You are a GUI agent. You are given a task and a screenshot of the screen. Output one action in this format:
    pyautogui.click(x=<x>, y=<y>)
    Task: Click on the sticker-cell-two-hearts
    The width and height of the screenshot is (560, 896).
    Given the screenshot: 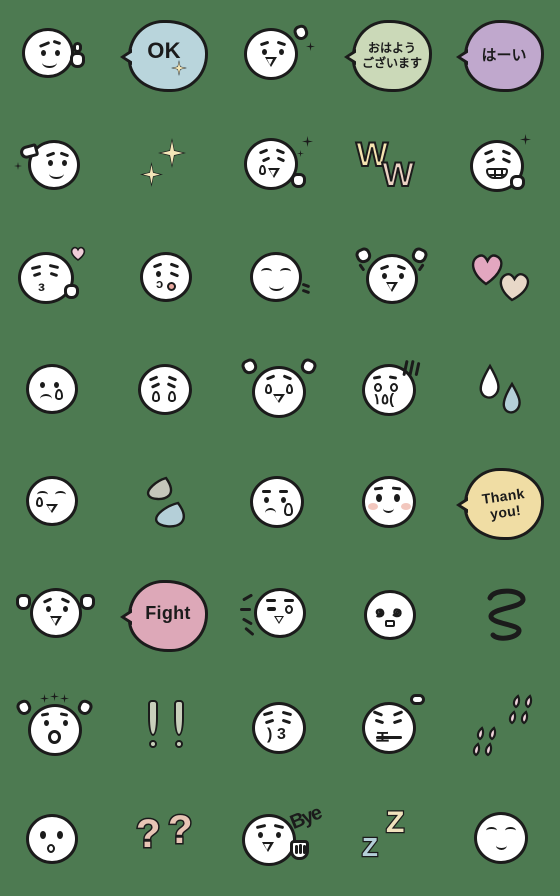 What is the action you would take?
    pyautogui.click(x=504, y=280)
    